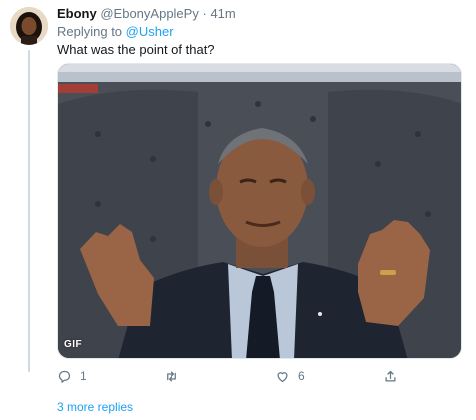 This screenshot has height=420, width=476. I want to click on replying-label: Replying to, so click(90, 31).